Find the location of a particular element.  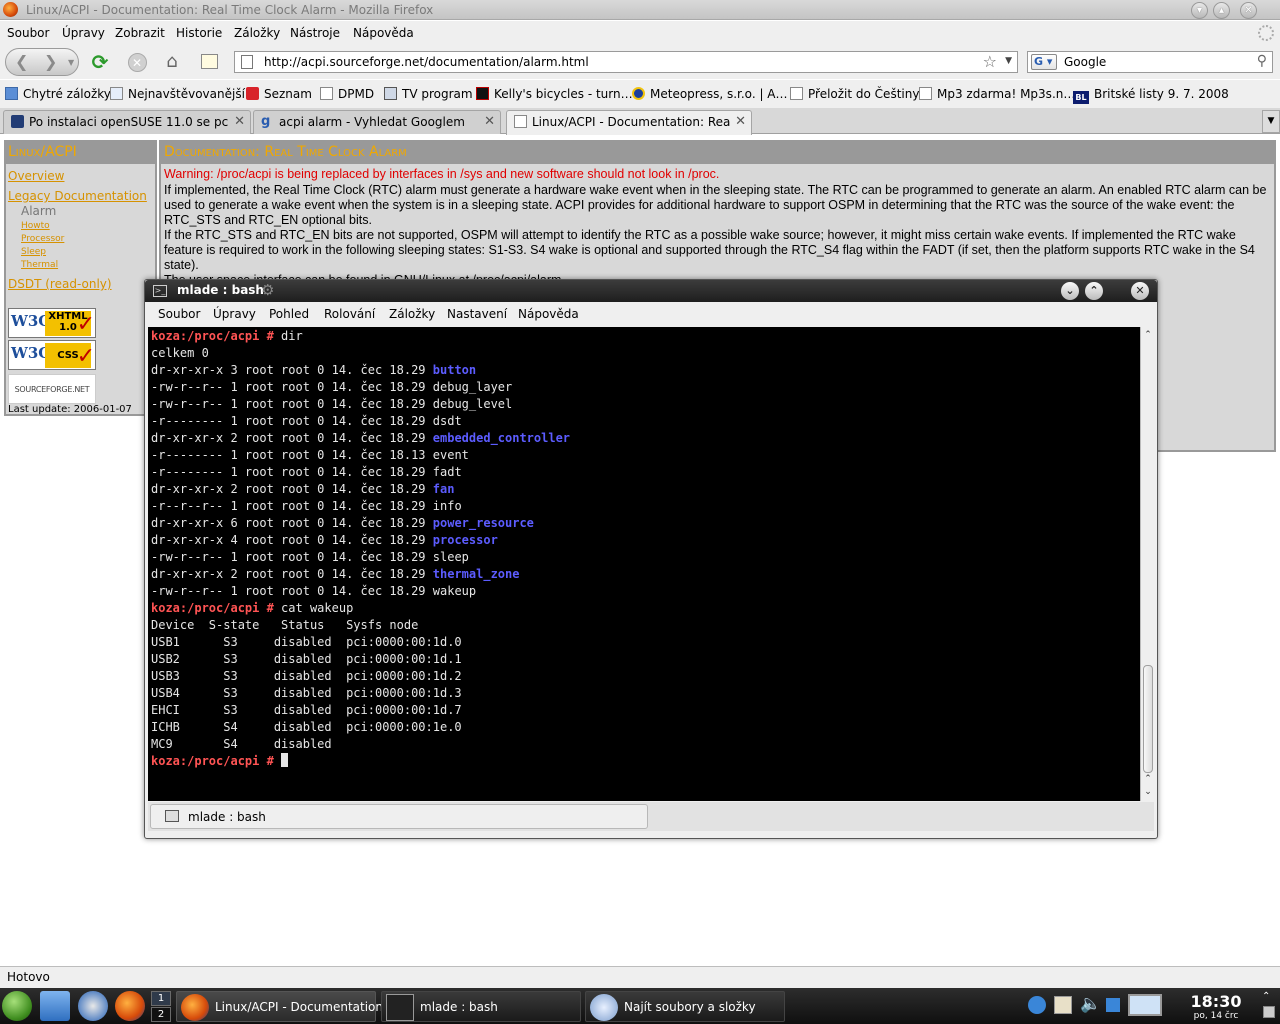

nav-processor: Processor is located at coordinates (42, 239).